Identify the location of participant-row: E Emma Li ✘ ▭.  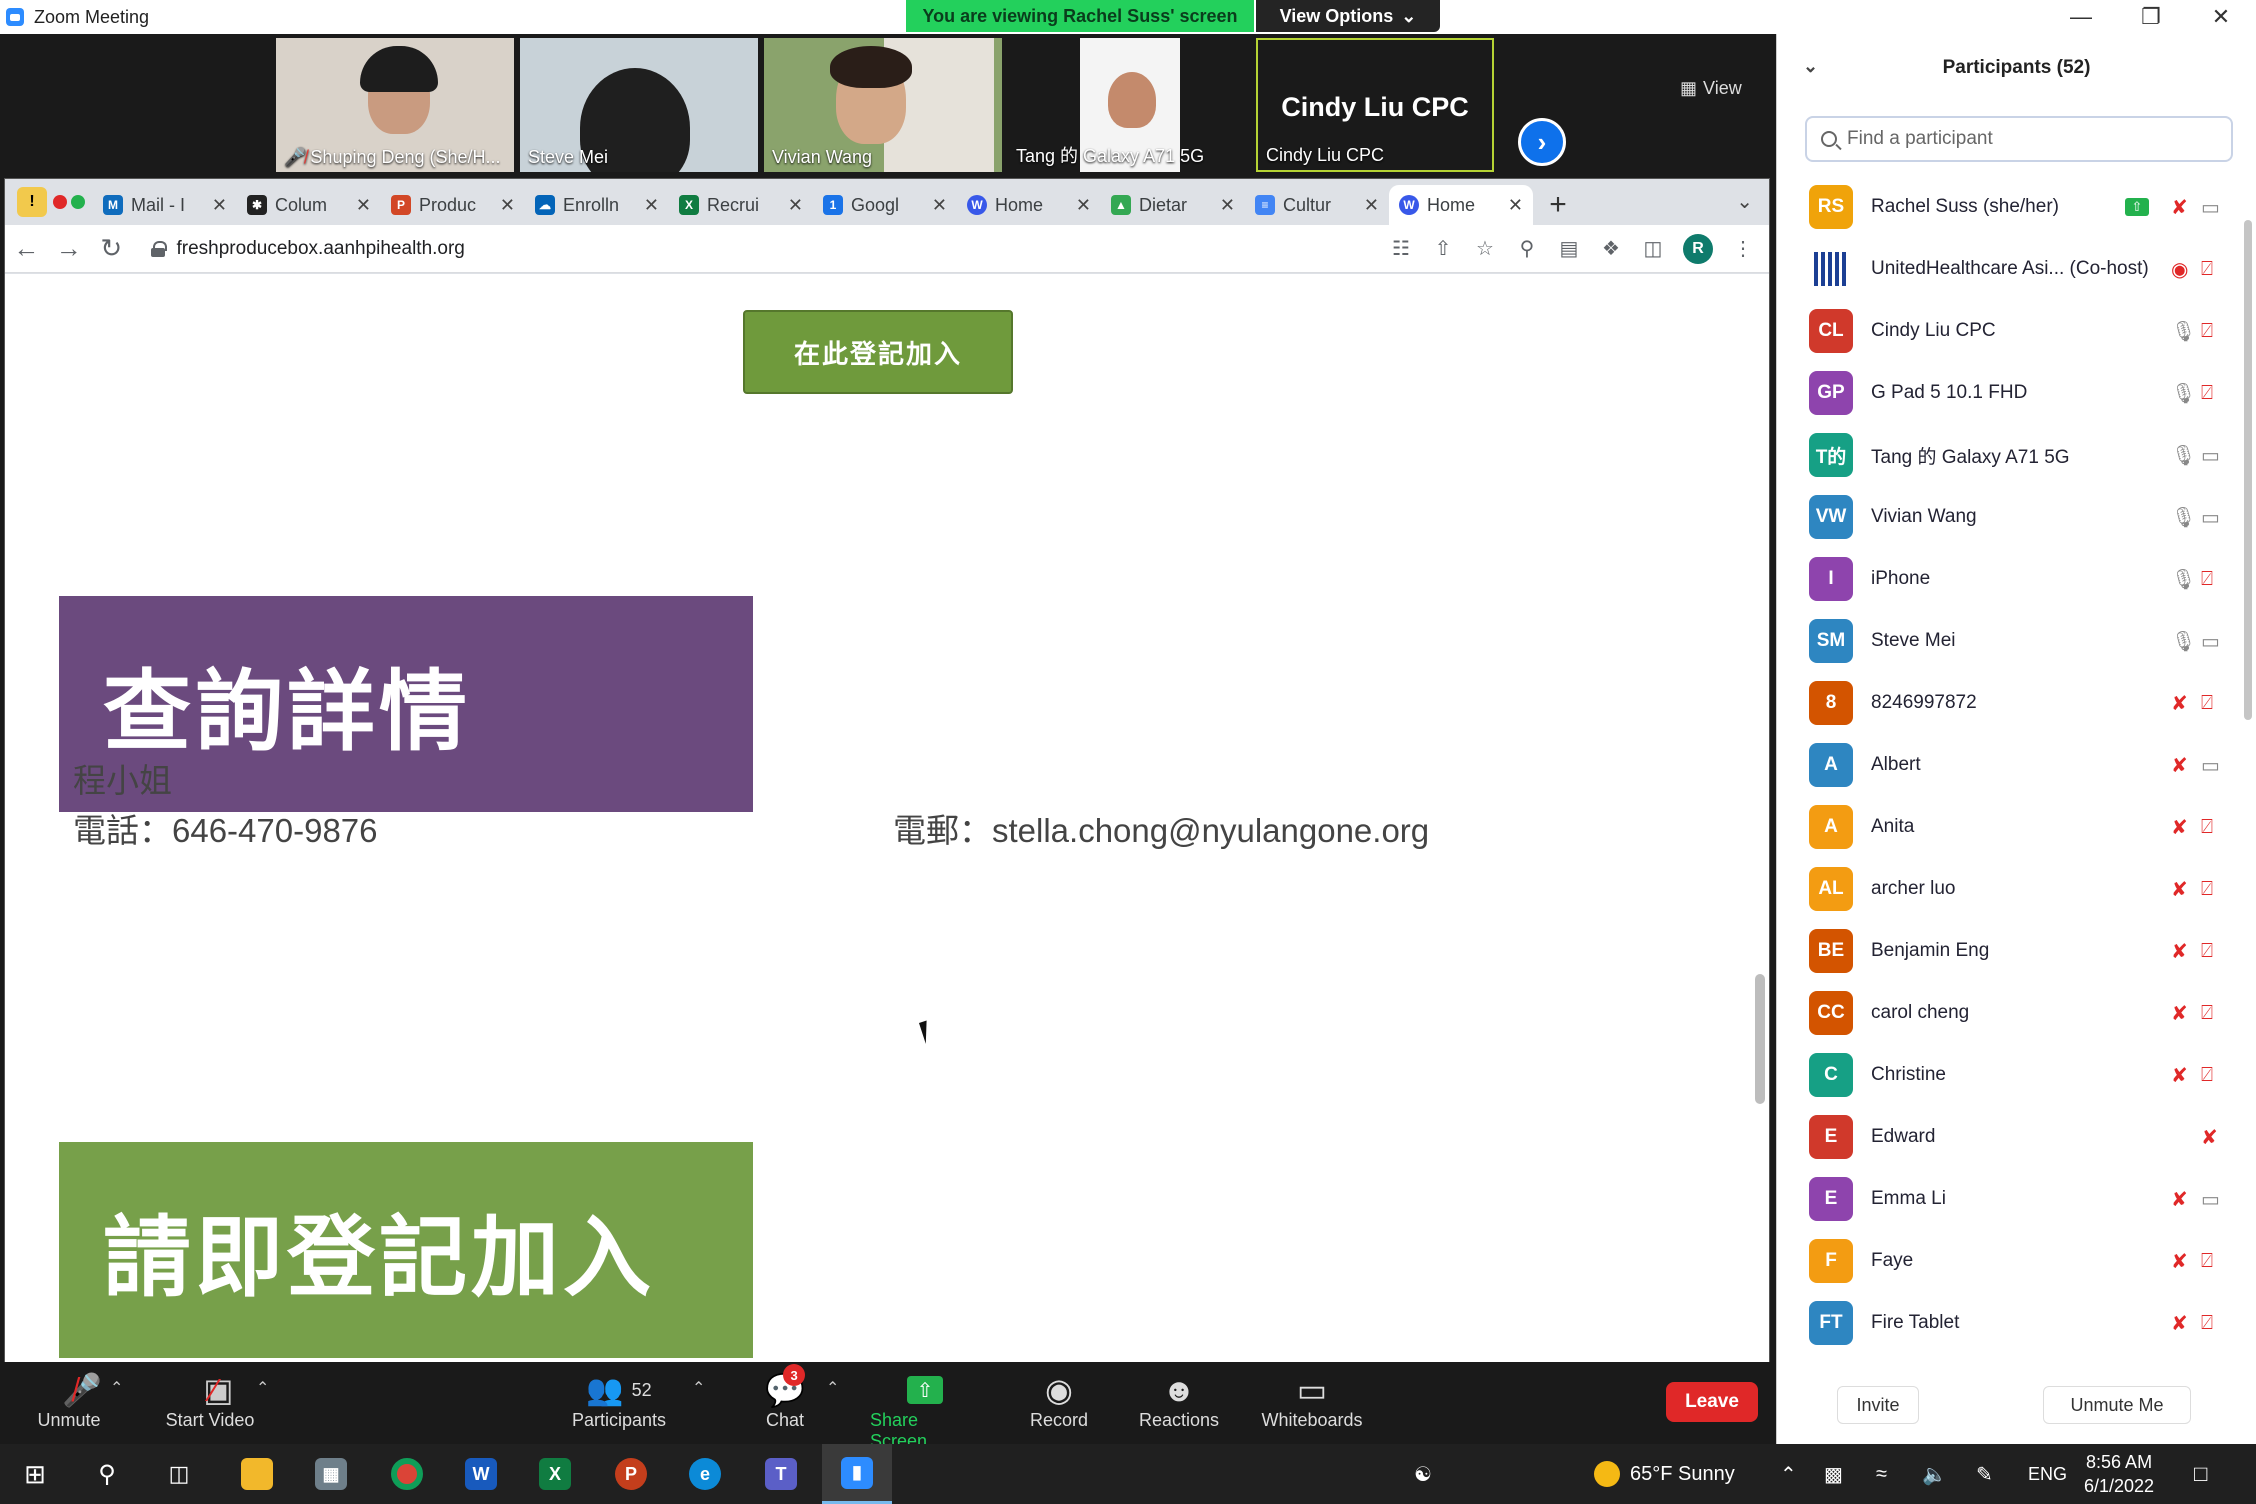
(2009, 1199).